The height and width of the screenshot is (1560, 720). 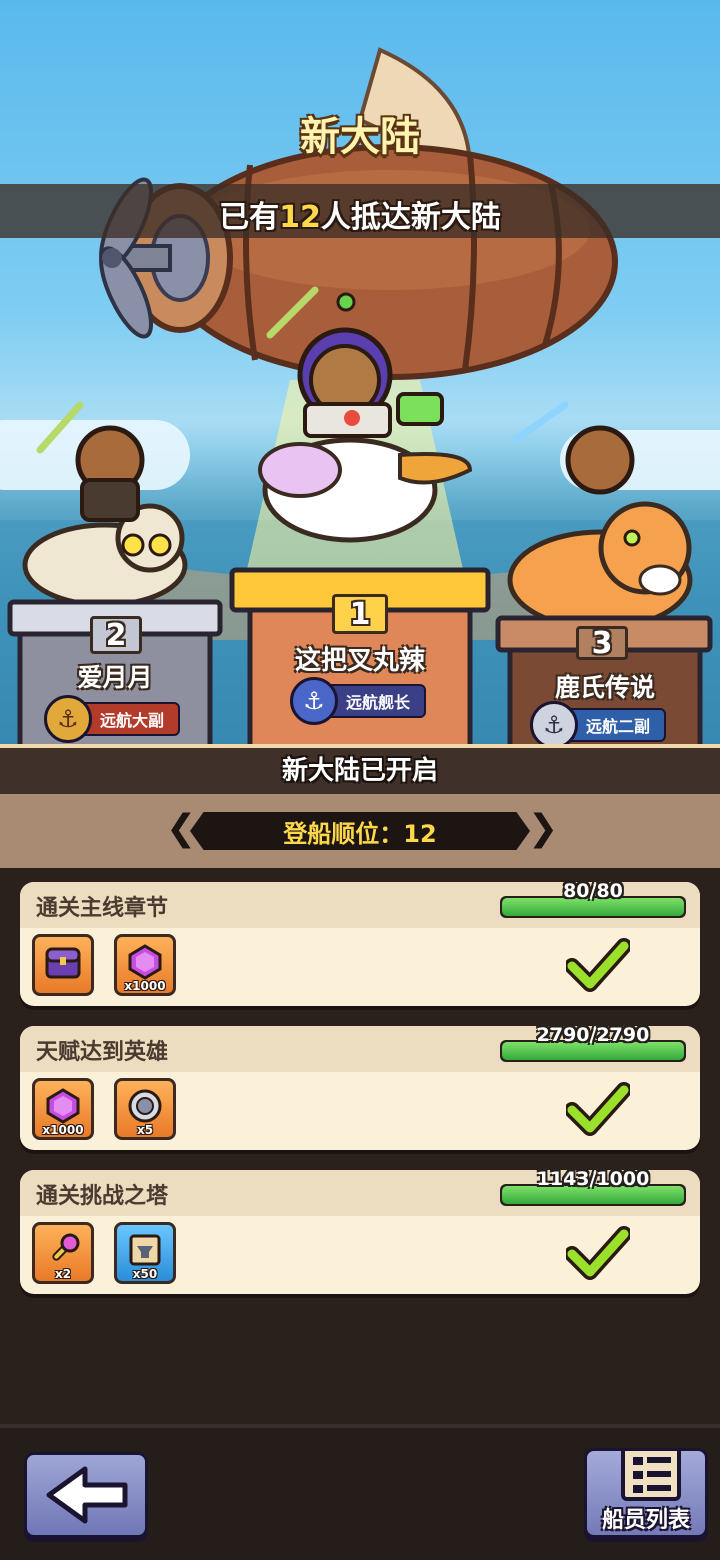 What do you see at coordinates (605, 686) in the screenshot?
I see `rank-3-name: 鹿氏传说` at bounding box center [605, 686].